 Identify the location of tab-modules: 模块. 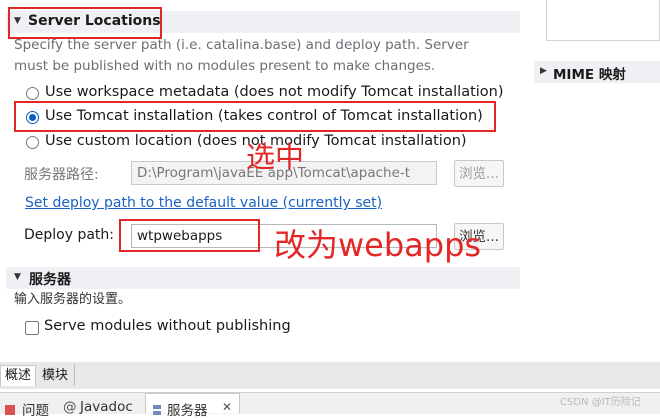
(55, 376).